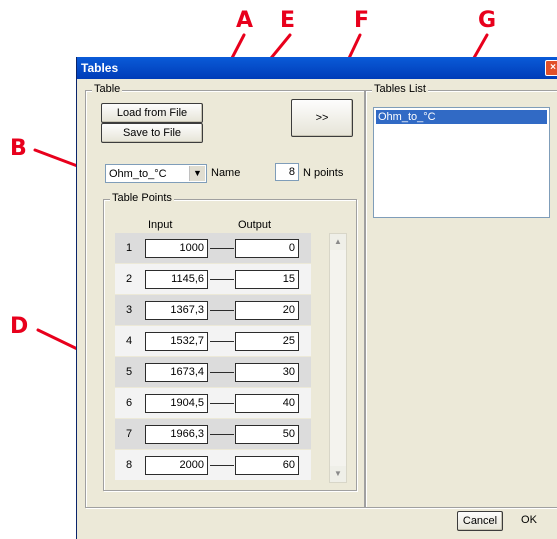  What do you see at coordinates (362, 20) in the screenshot?
I see `callout-f: F` at bounding box center [362, 20].